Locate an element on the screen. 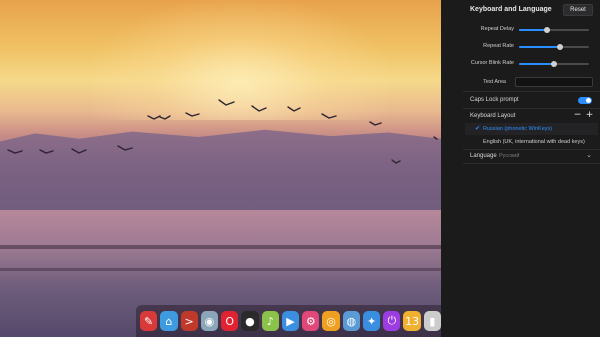 This screenshot has height=337, width=600. launcher-icon: ✎ is located at coordinates (149, 321).